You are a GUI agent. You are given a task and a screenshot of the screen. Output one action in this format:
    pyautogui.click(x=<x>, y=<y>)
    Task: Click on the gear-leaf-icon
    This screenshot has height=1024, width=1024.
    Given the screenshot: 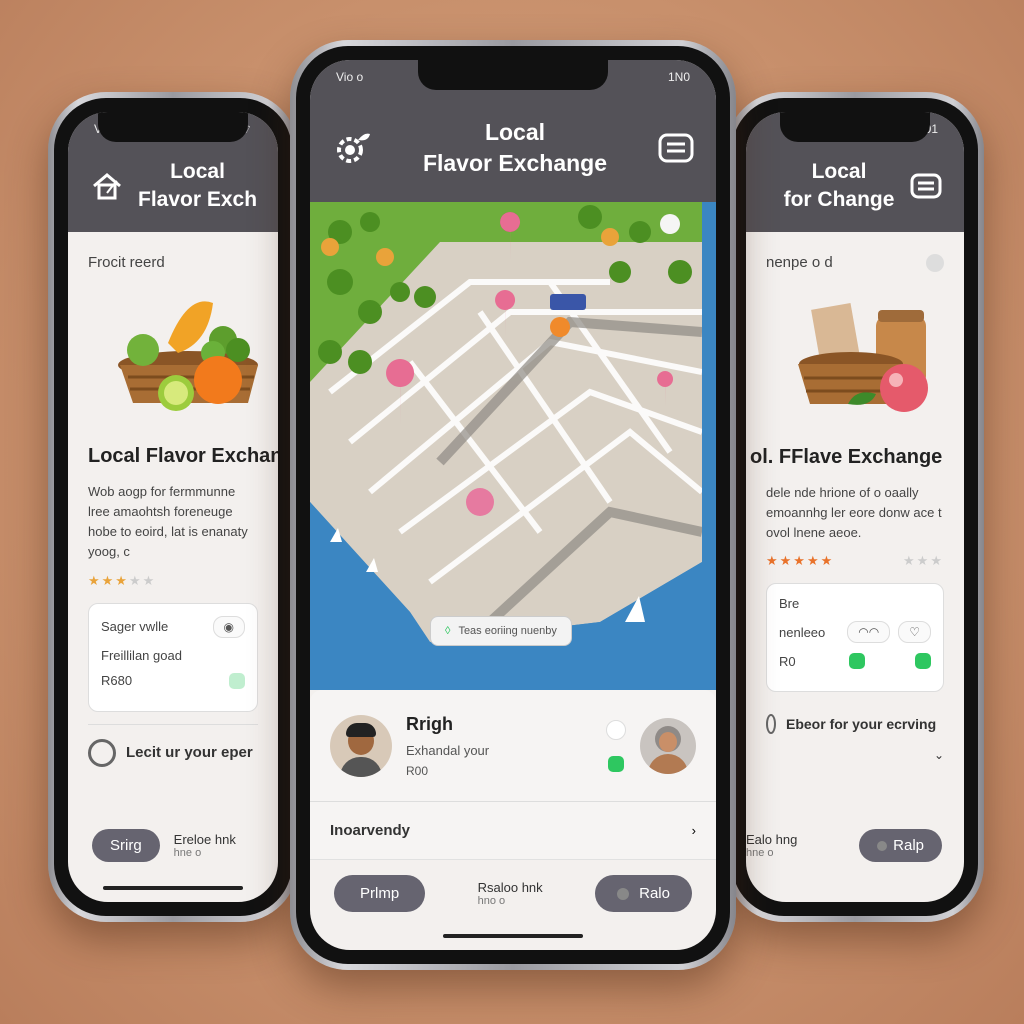 What is the action you would take?
    pyautogui.click(x=352, y=148)
    